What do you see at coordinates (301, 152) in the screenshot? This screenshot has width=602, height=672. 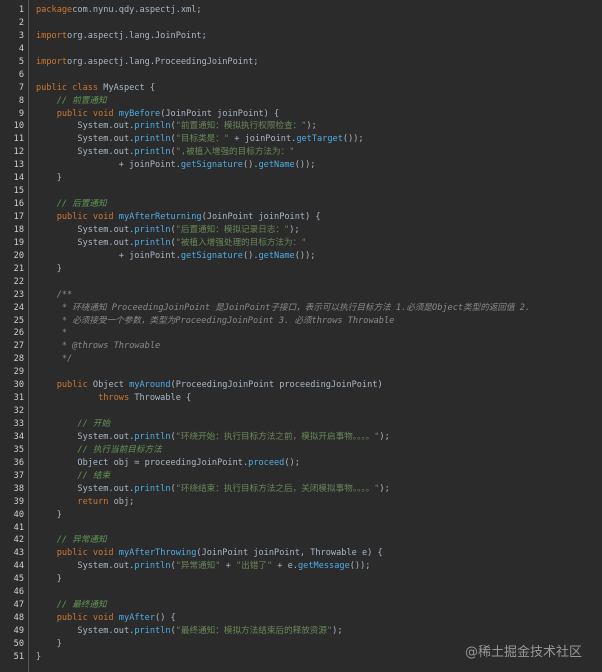 I see `code-line: 12 System.out.println(",被植入增强的目标方法为："` at bounding box center [301, 152].